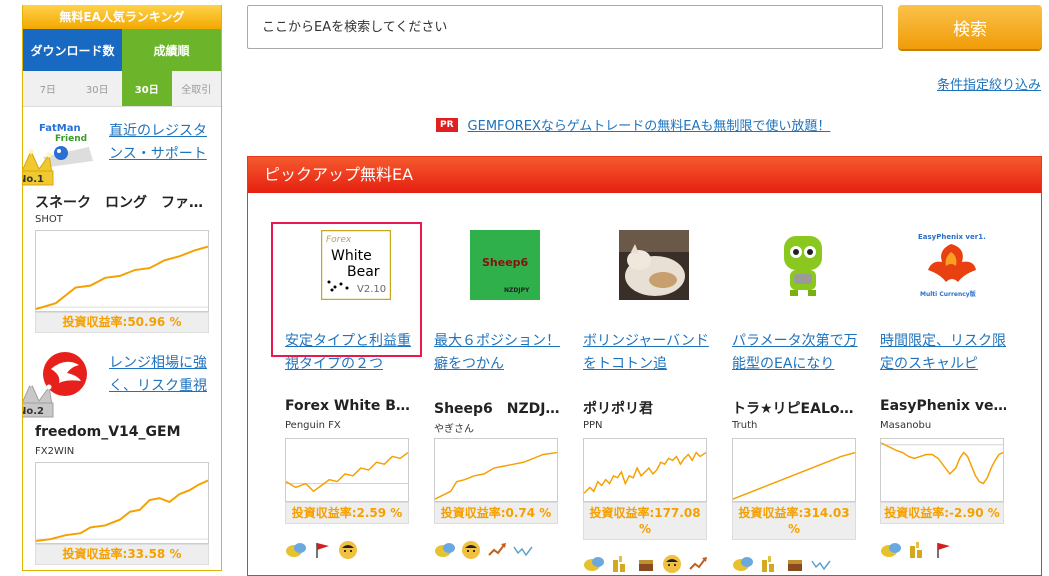 This screenshot has height=576, width=1049. What do you see at coordinates (454, 429) in the screenshot?
I see `pickup-card-2-author: やぎさん` at bounding box center [454, 429].